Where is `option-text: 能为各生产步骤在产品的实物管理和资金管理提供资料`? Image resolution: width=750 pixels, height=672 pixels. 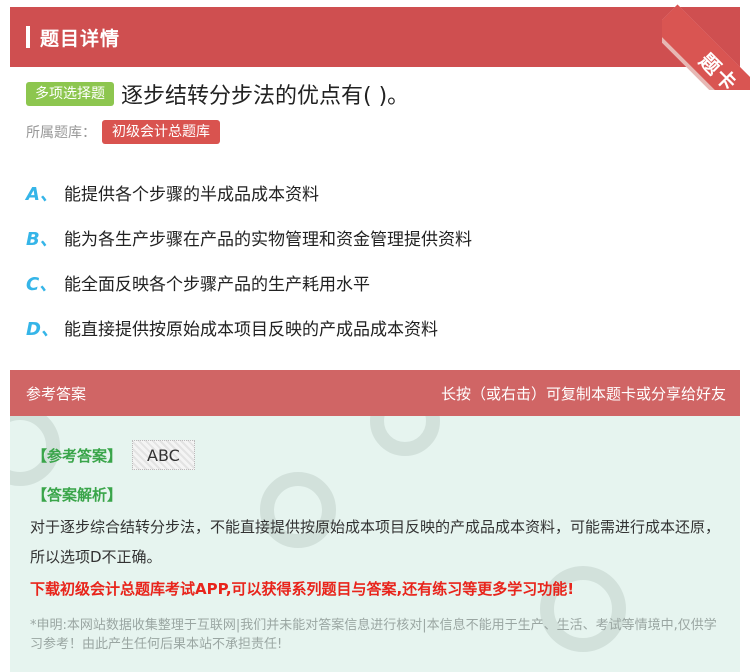
option-text: 能为各生产步骤在产品的实物管理和资金管理提供资料 is located at coordinates (268, 240).